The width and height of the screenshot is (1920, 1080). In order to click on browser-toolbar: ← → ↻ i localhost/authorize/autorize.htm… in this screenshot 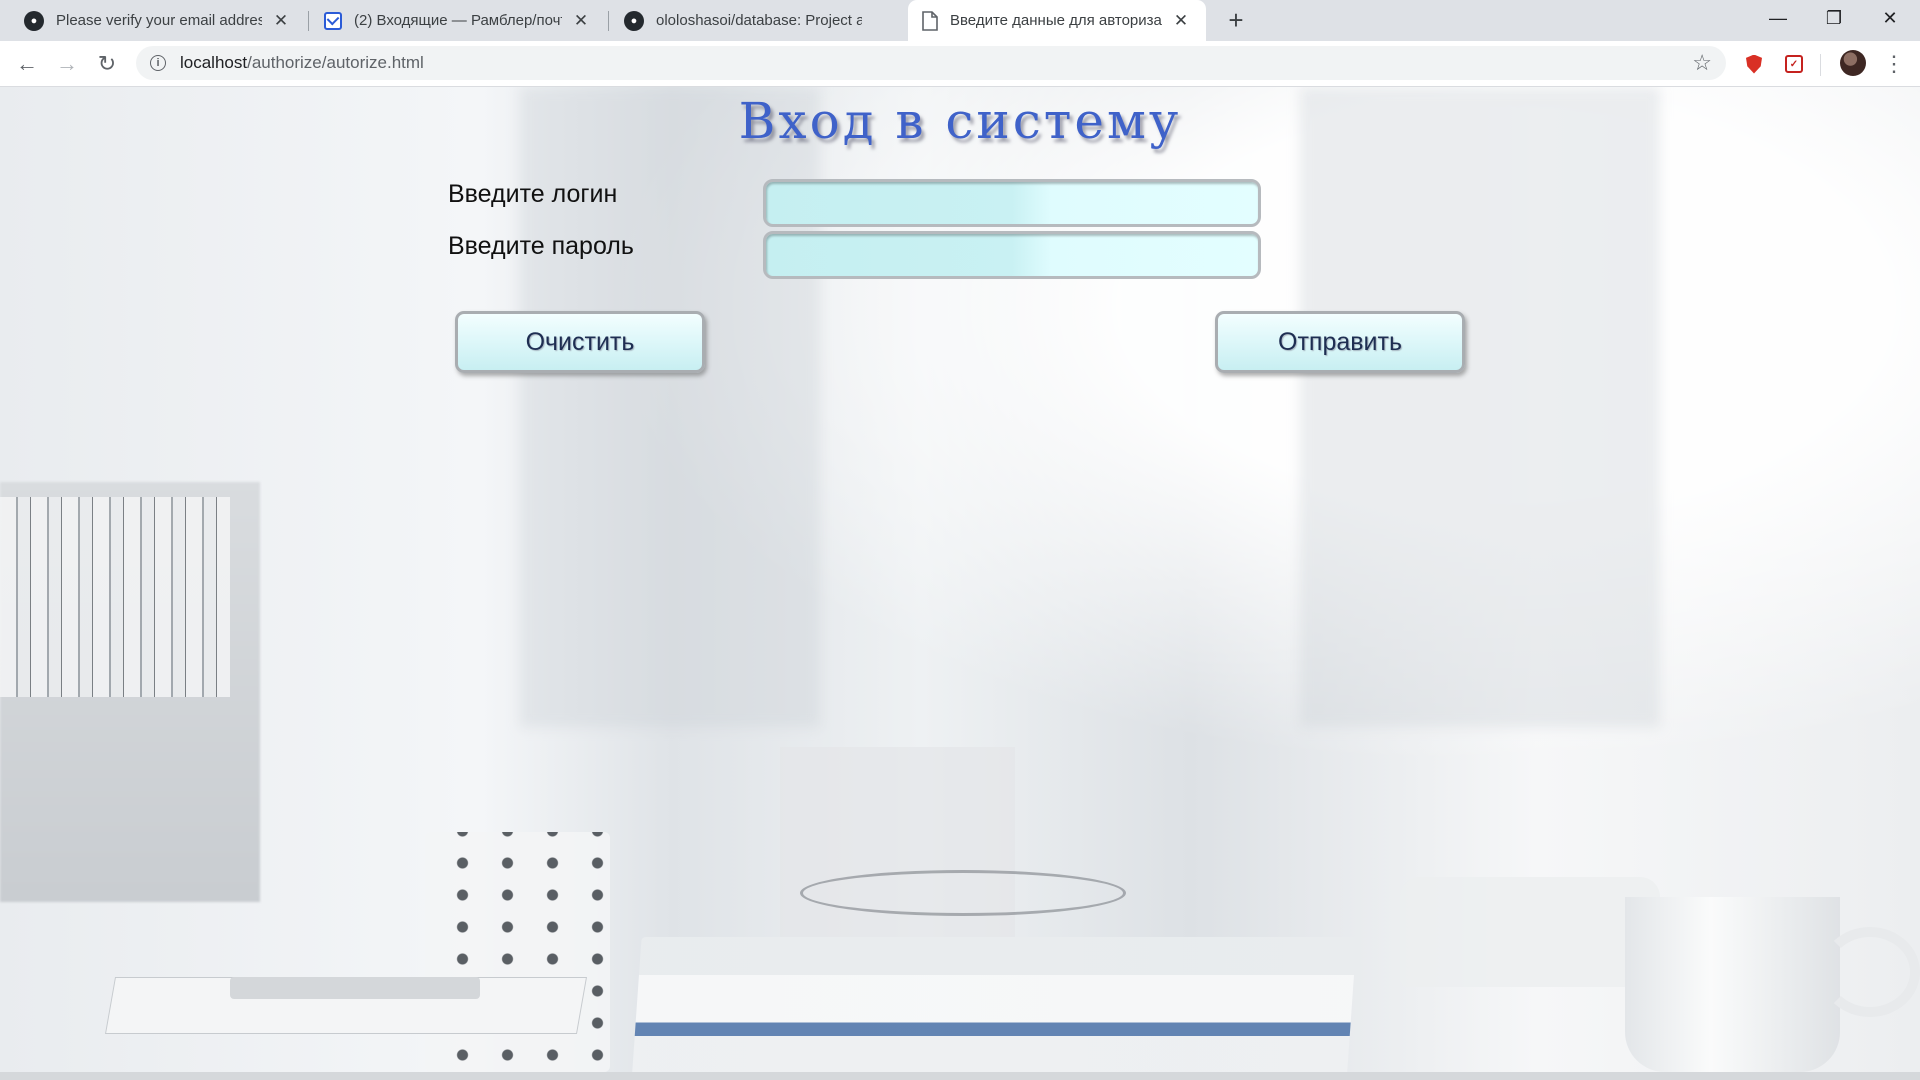, I will do `click(960, 64)`.